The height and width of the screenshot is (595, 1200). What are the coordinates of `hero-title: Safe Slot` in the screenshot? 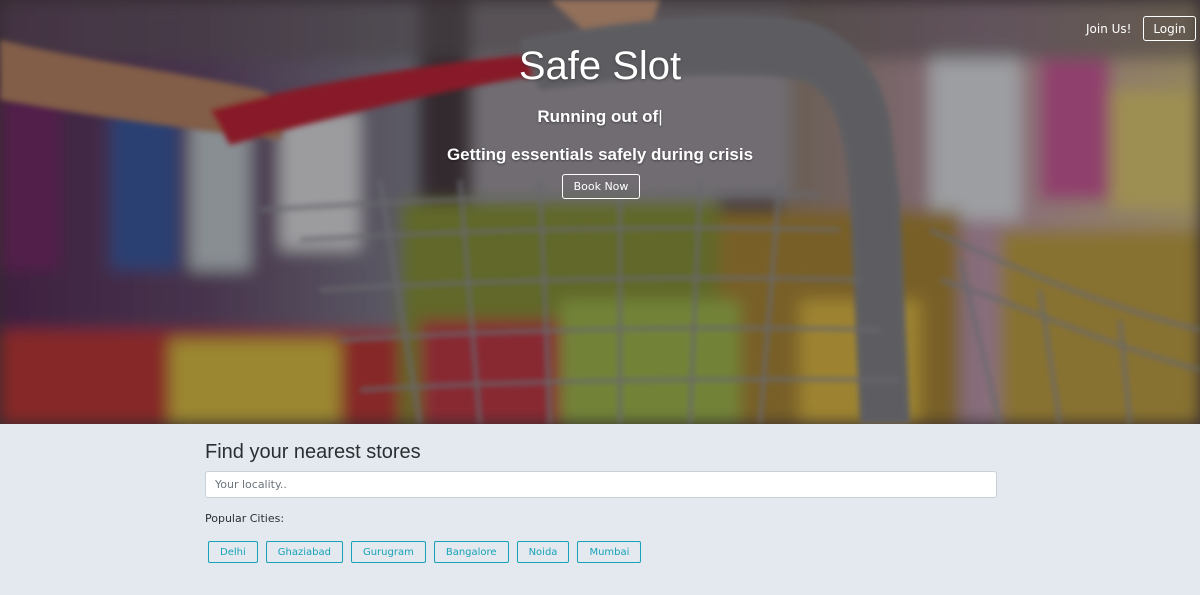 It's located at (600, 66).